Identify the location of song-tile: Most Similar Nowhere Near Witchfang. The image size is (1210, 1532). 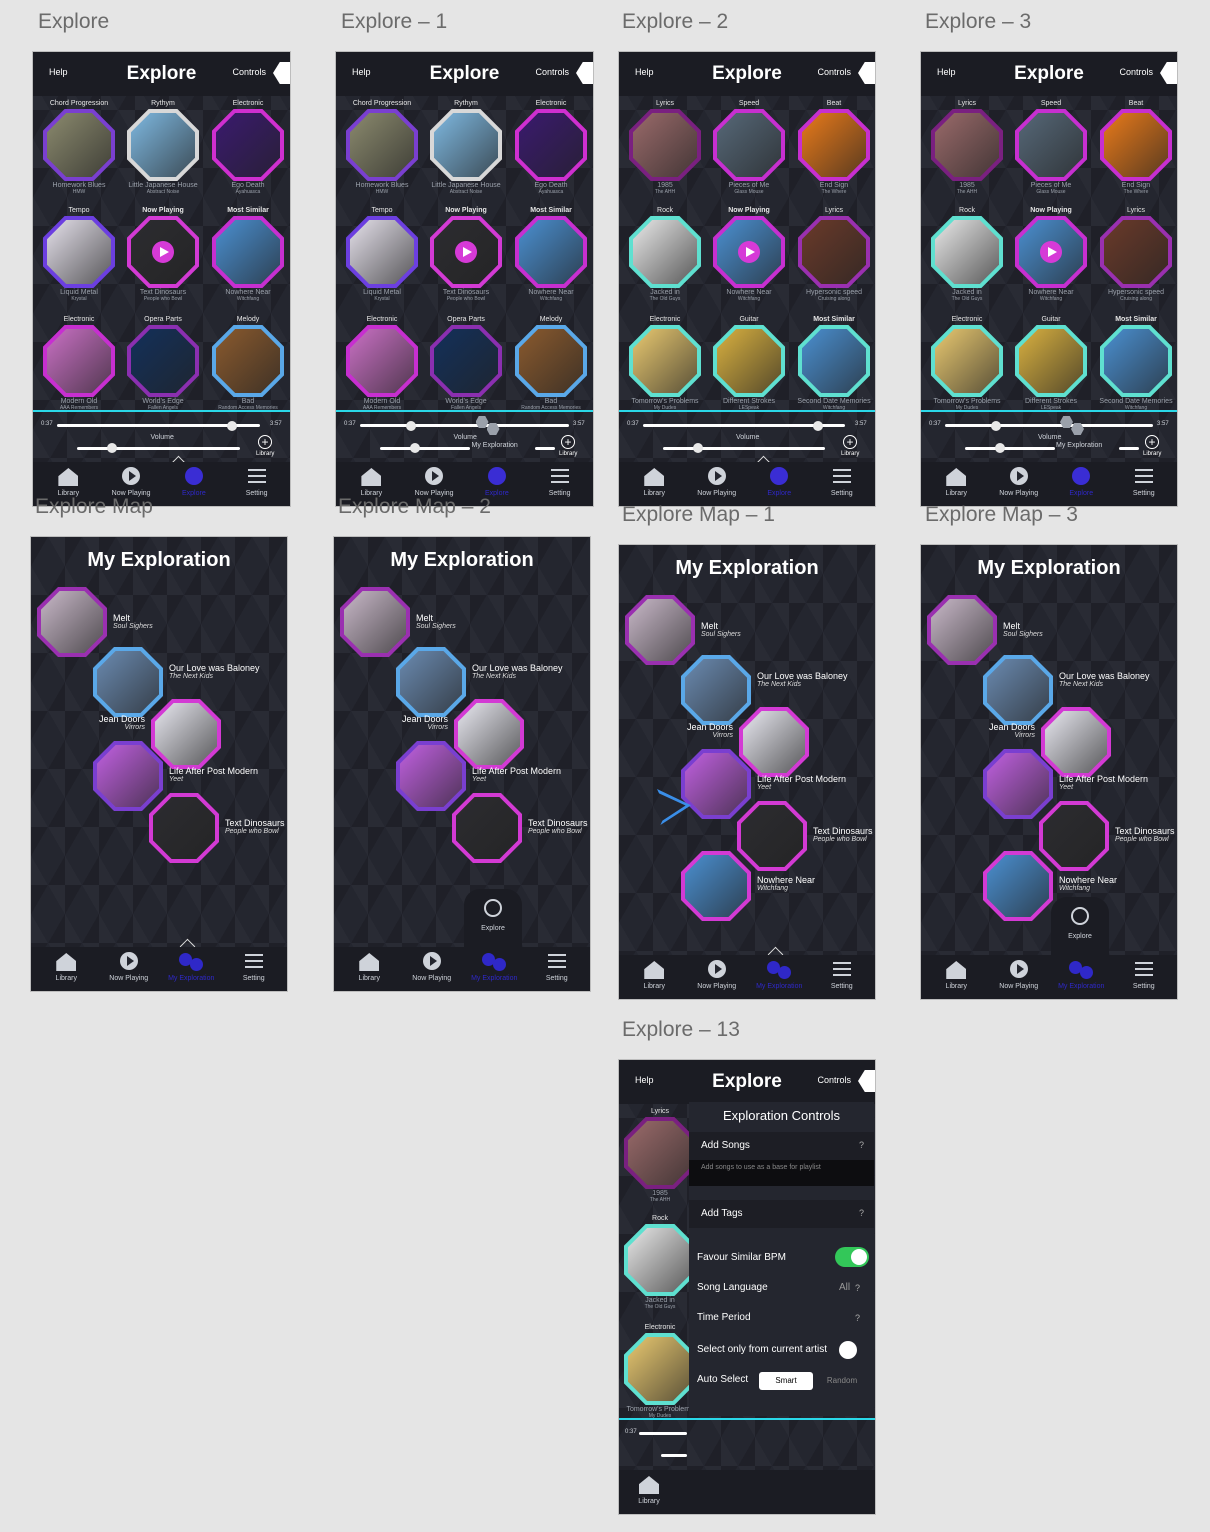
(248, 255).